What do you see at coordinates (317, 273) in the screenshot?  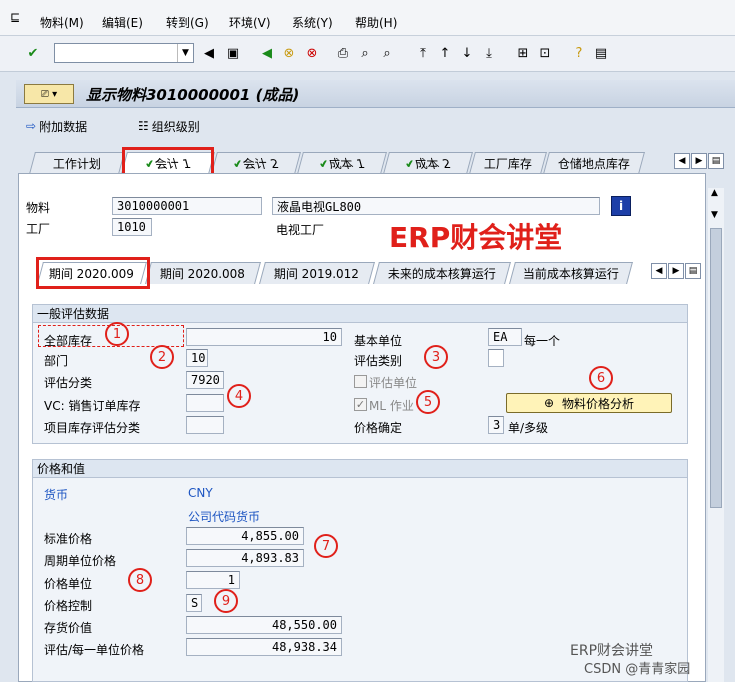 I see `tab-period-2019-012: 期间 2019.012` at bounding box center [317, 273].